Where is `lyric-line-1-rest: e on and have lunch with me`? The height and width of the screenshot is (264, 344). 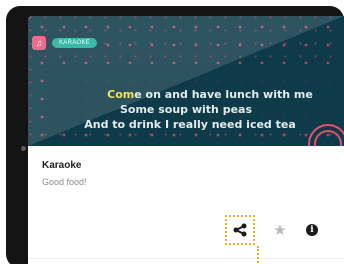 lyric-line-1-rest: e on and have lunch with me is located at coordinates (223, 94).